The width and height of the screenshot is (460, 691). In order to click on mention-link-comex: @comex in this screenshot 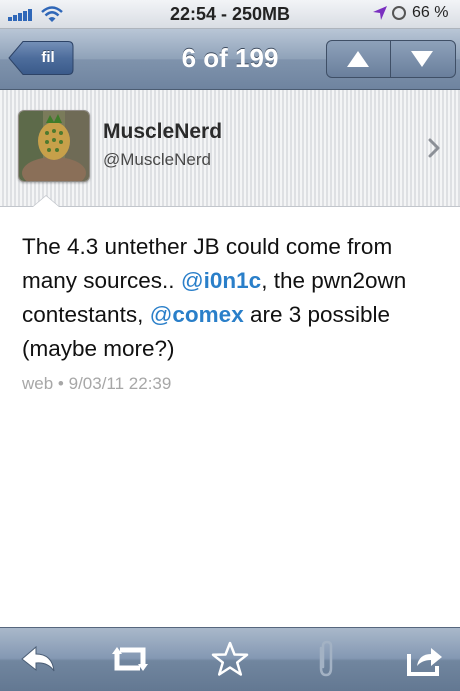, I will do `click(197, 314)`.